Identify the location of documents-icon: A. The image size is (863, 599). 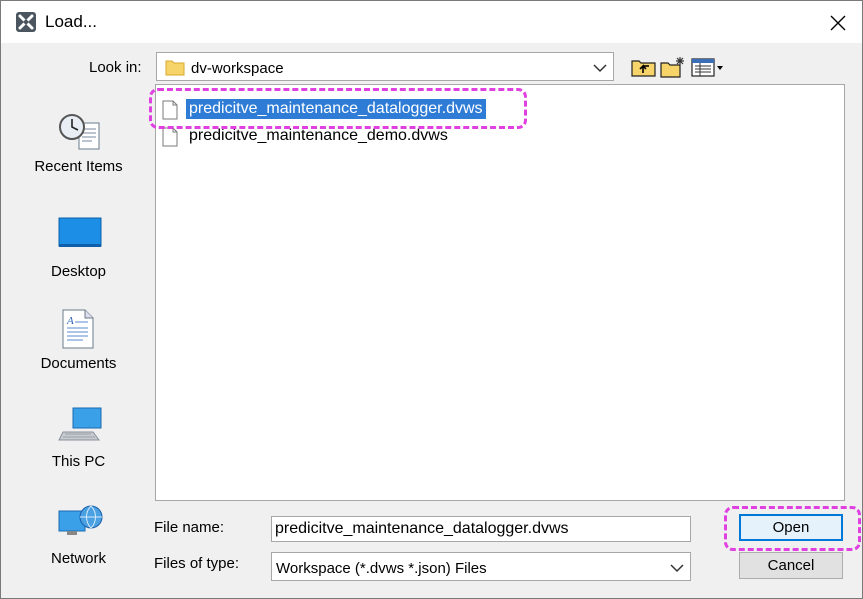
(78, 329).